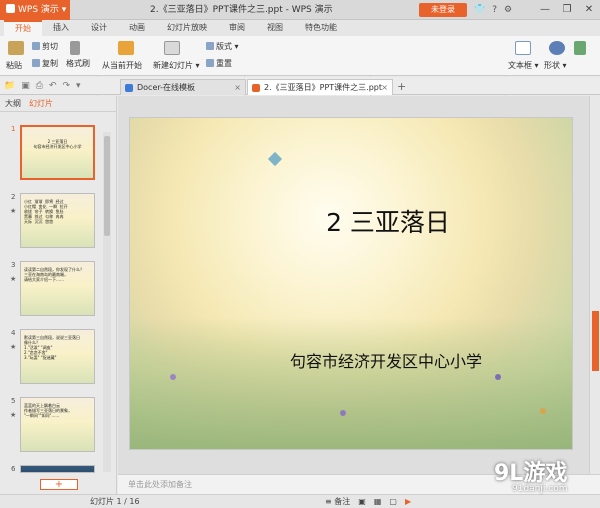 This screenshot has height=508, width=600. I want to click on tab-design: 设计, so click(99, 28).